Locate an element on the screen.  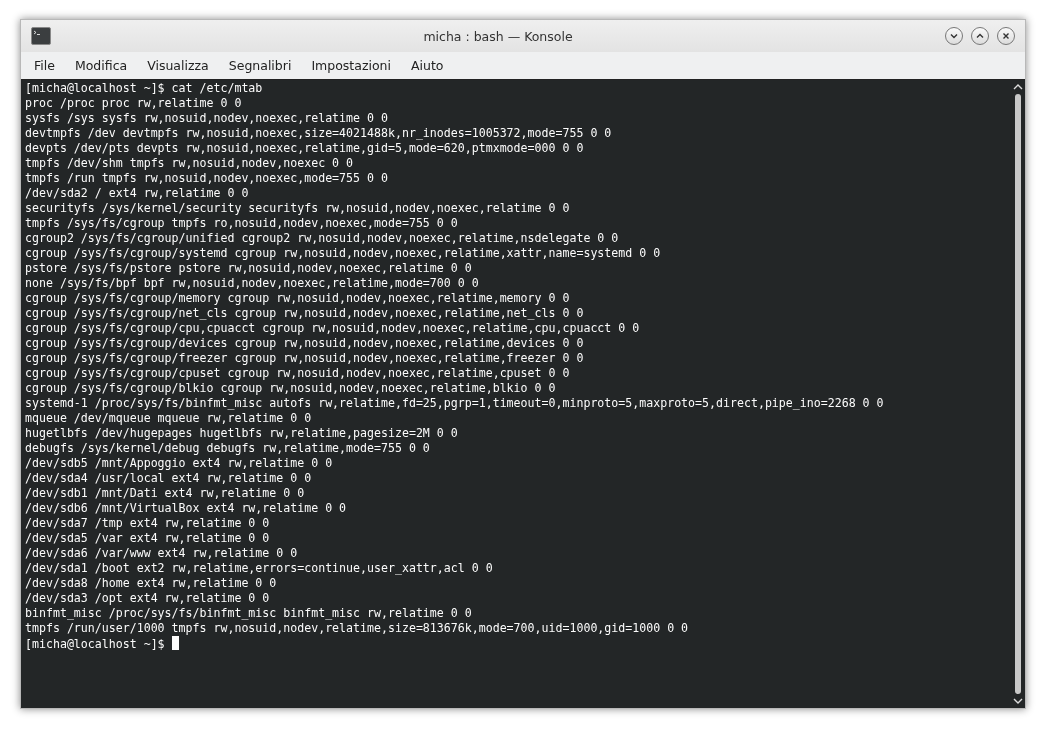
terminal-line: /dev/sda4 /usr/local ext4 rw,relatime 0 0 is located at coordinates (169, 478).